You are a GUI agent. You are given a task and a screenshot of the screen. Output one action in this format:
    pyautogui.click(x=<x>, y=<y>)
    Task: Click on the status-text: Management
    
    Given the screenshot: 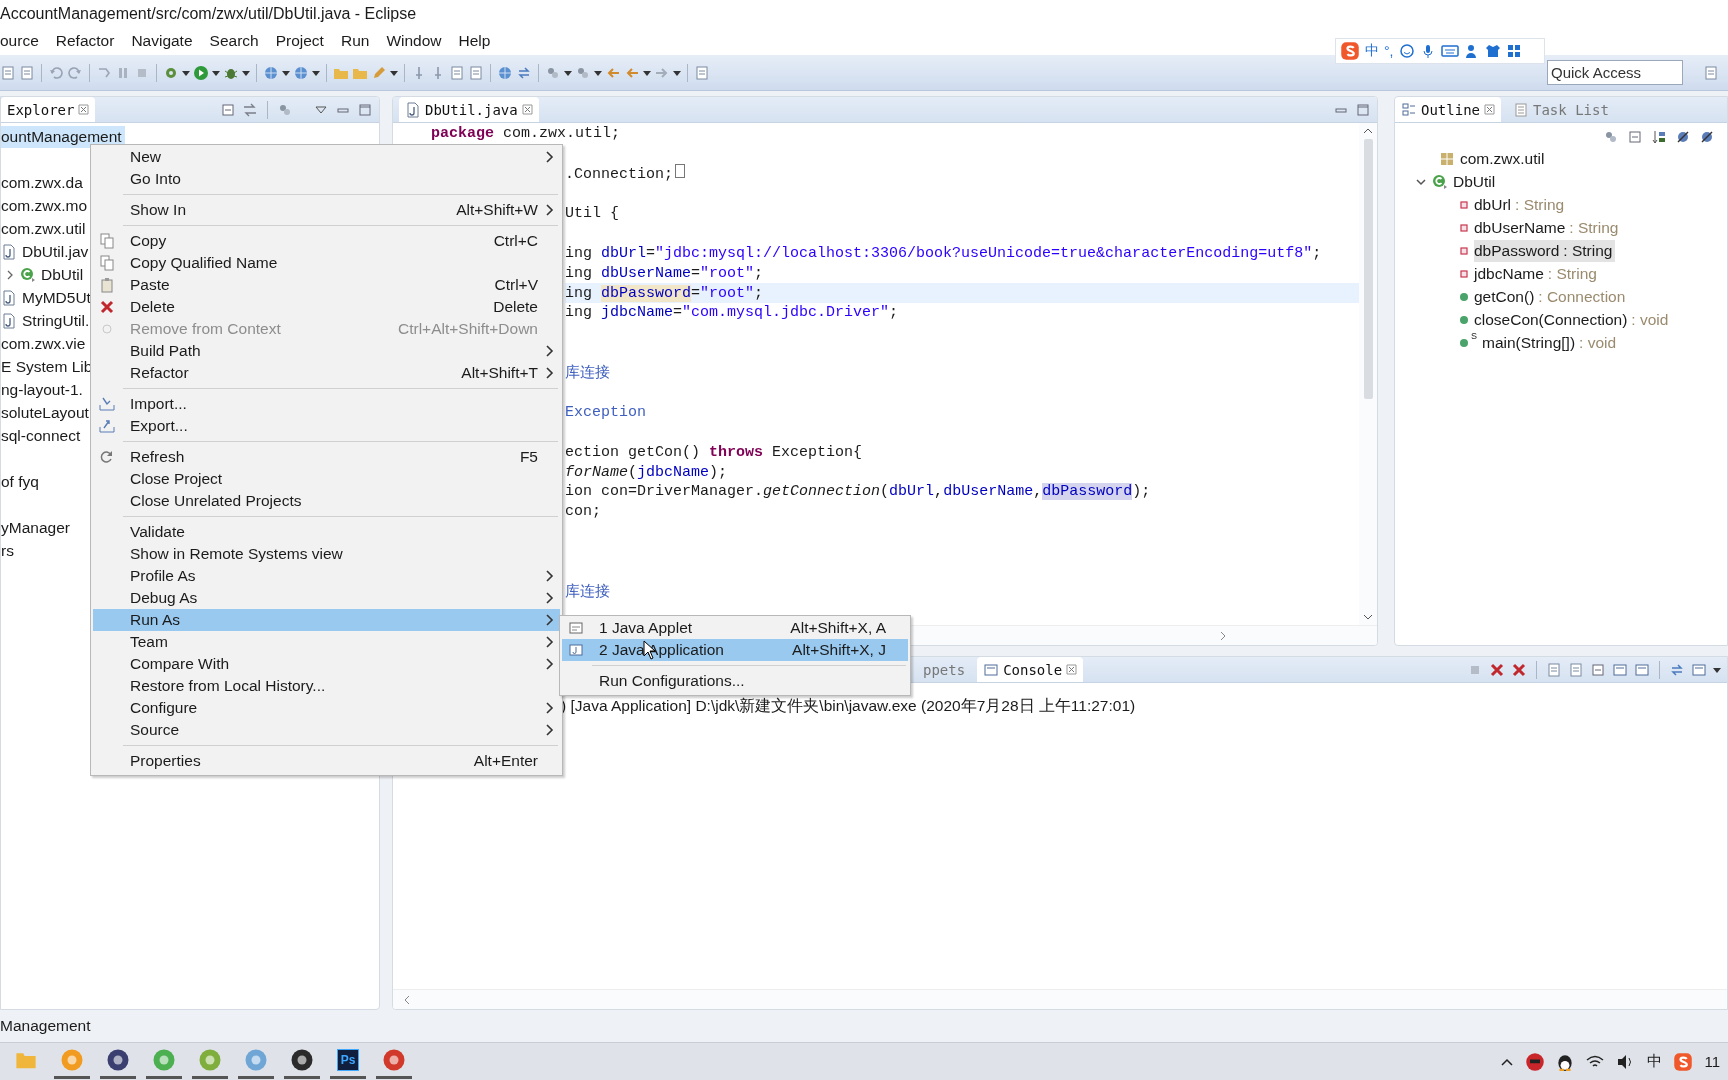 What is the action you would take?
    pyautogui.click(x=45, y=1026)
    